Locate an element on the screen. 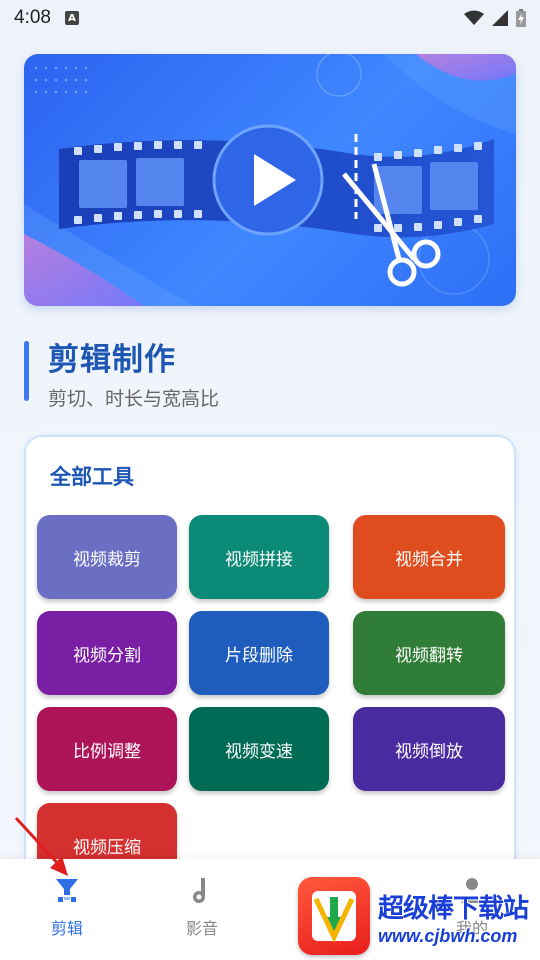 This screenshot has height=960, width=540. tool-label: 视频合并 is located at coordinates (429, 559).